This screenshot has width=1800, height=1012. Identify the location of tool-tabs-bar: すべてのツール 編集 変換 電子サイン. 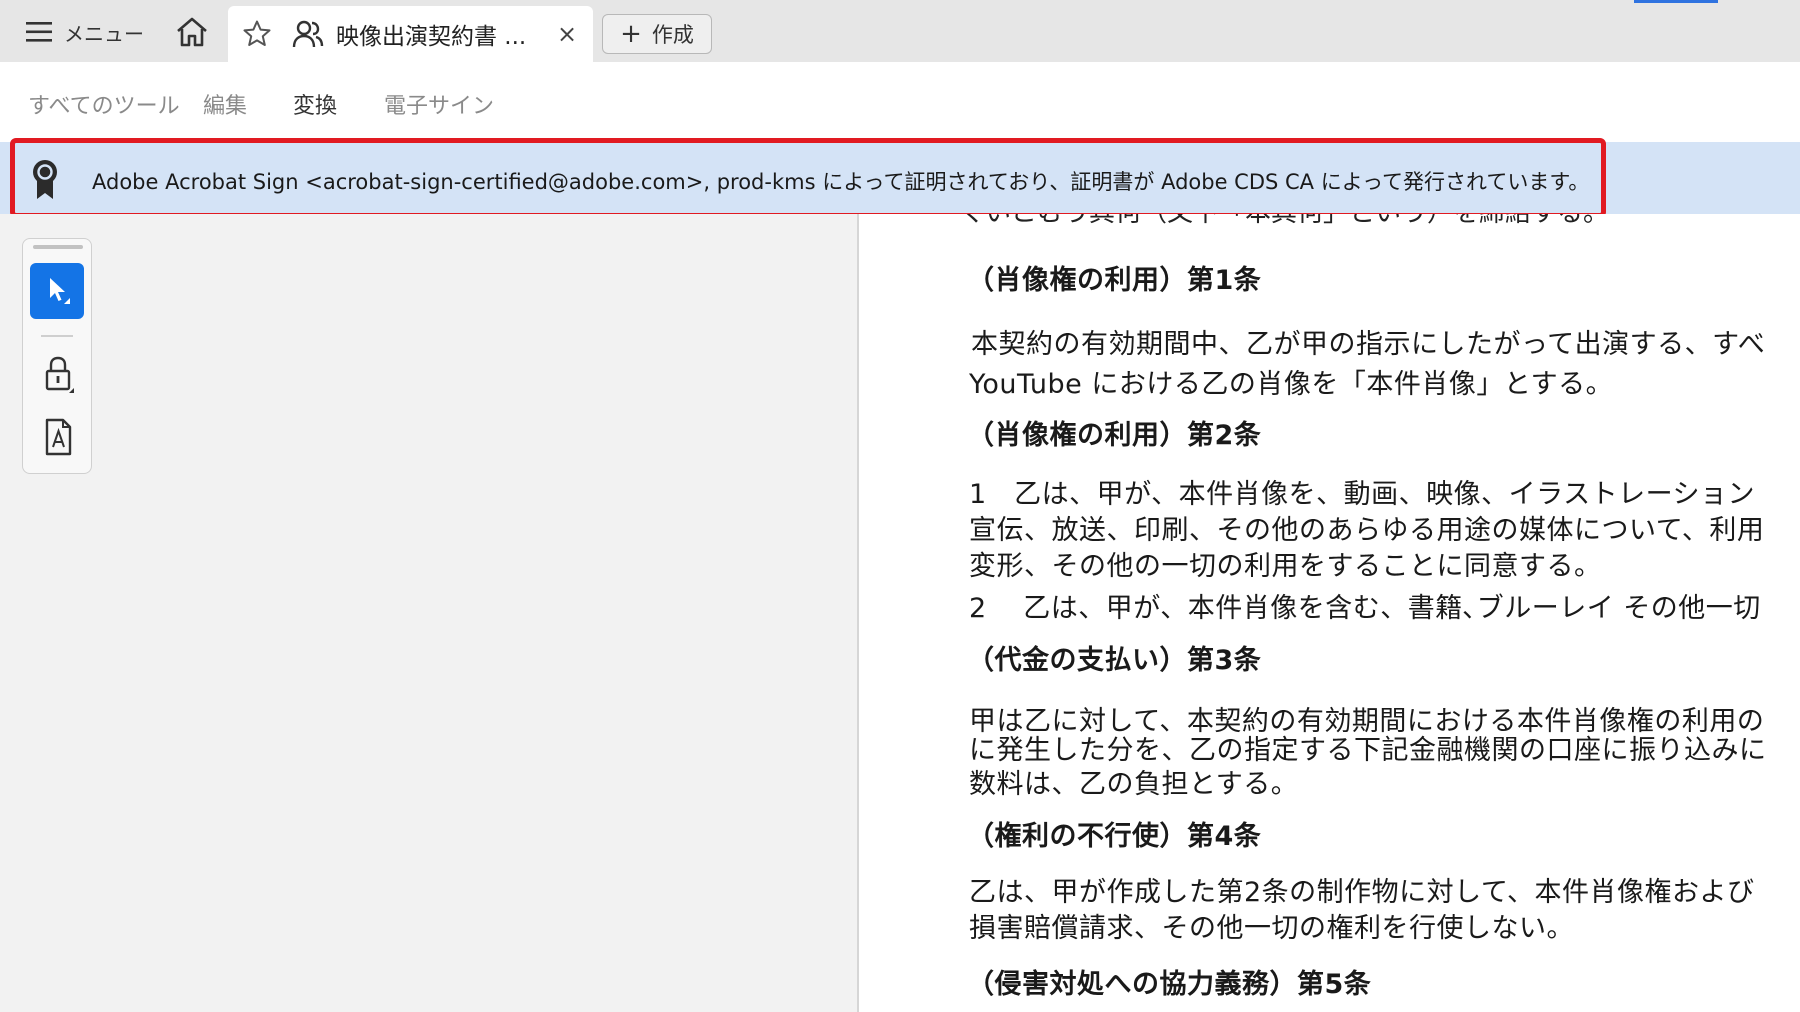
(900, 102).